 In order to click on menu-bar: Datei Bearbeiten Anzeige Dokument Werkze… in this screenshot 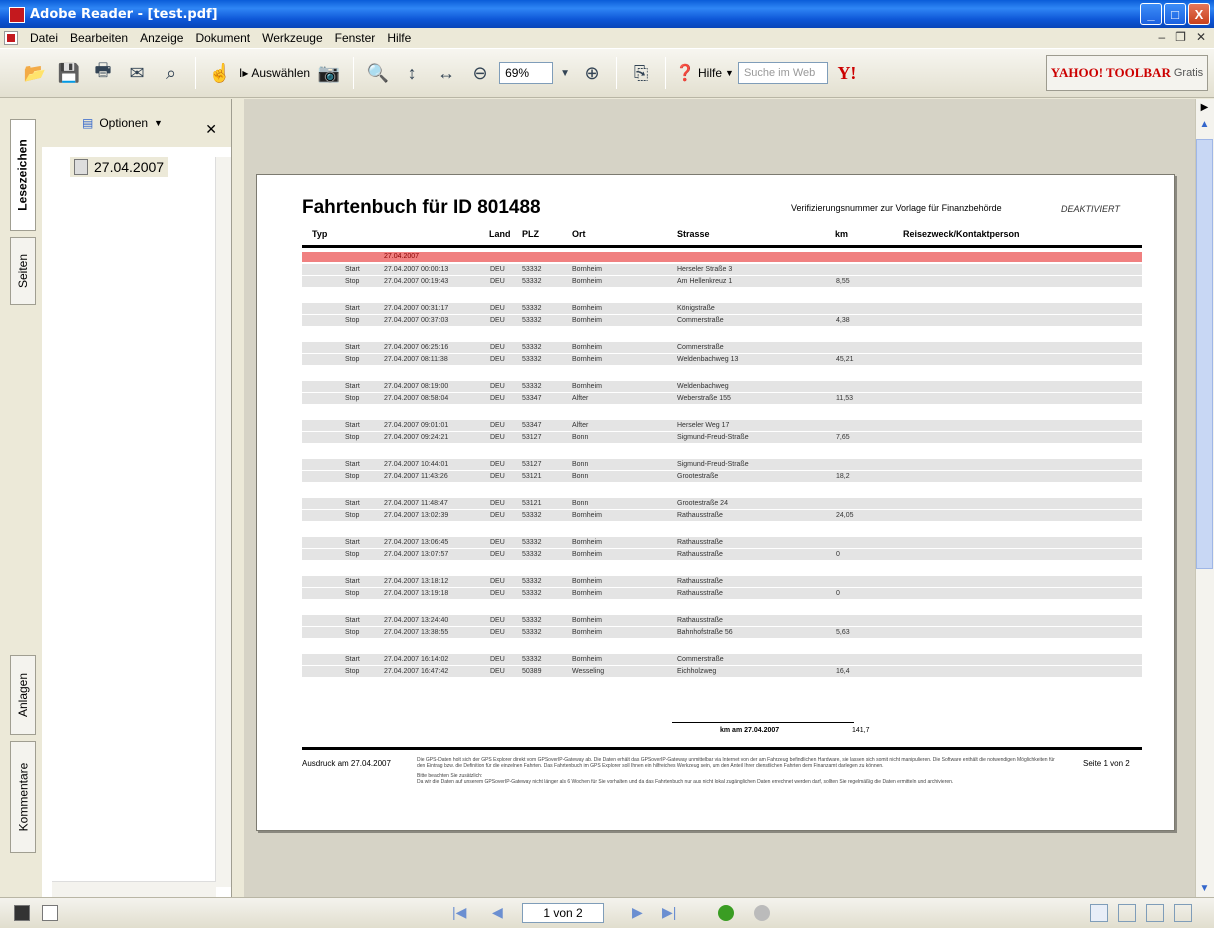, I will do `click(607, 38)`.